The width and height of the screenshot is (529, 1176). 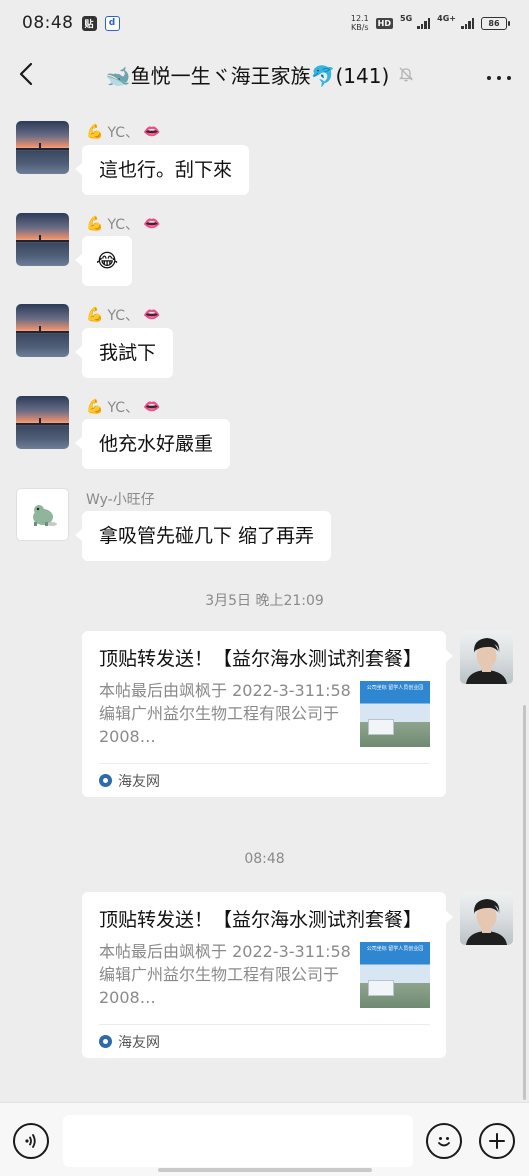 I want to click on chat-title: 🐋鱼悦一生ヾ海王家族🐬(141), so click(x=247, y=75).